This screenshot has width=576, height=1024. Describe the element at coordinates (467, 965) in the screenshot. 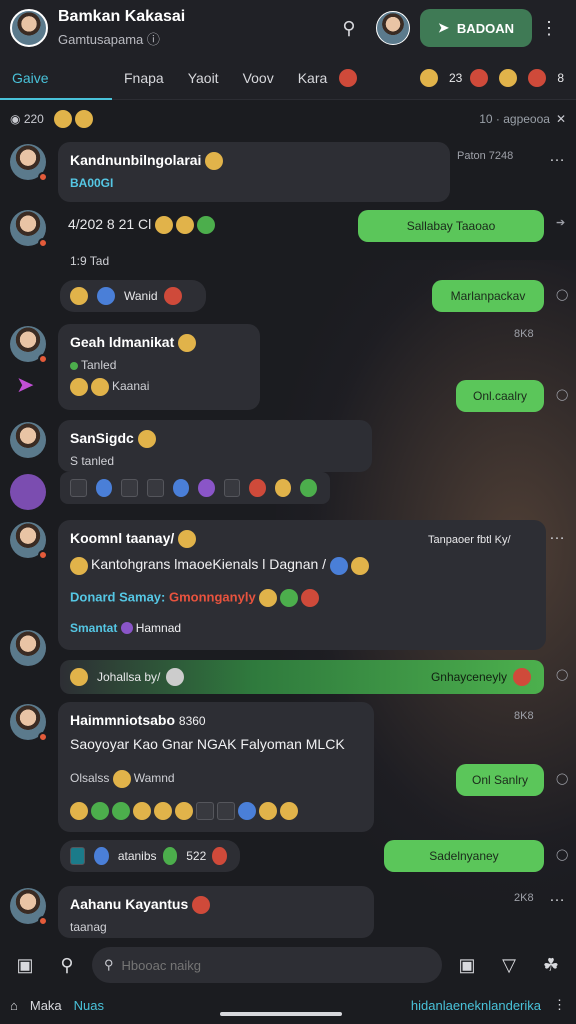

I see `image-icon: ▣` at that location.